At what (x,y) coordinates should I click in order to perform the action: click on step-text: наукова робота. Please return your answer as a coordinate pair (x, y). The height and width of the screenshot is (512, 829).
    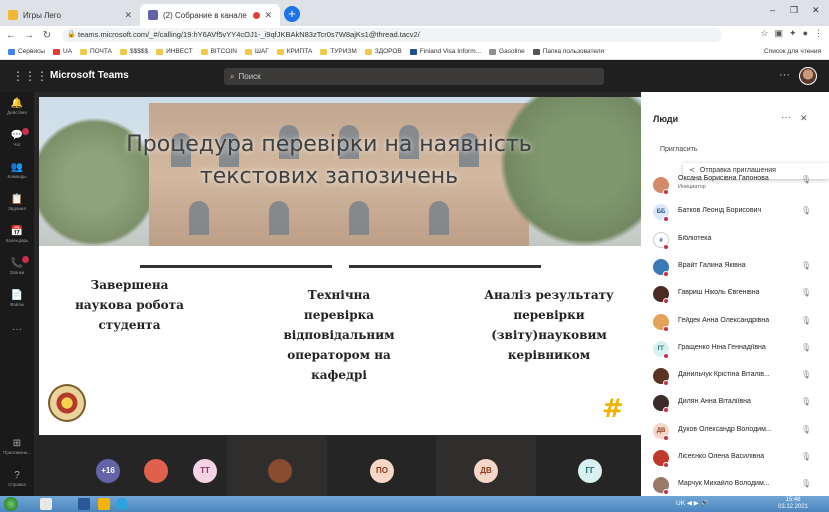
    Looking at the image, I should click on (129, 305).